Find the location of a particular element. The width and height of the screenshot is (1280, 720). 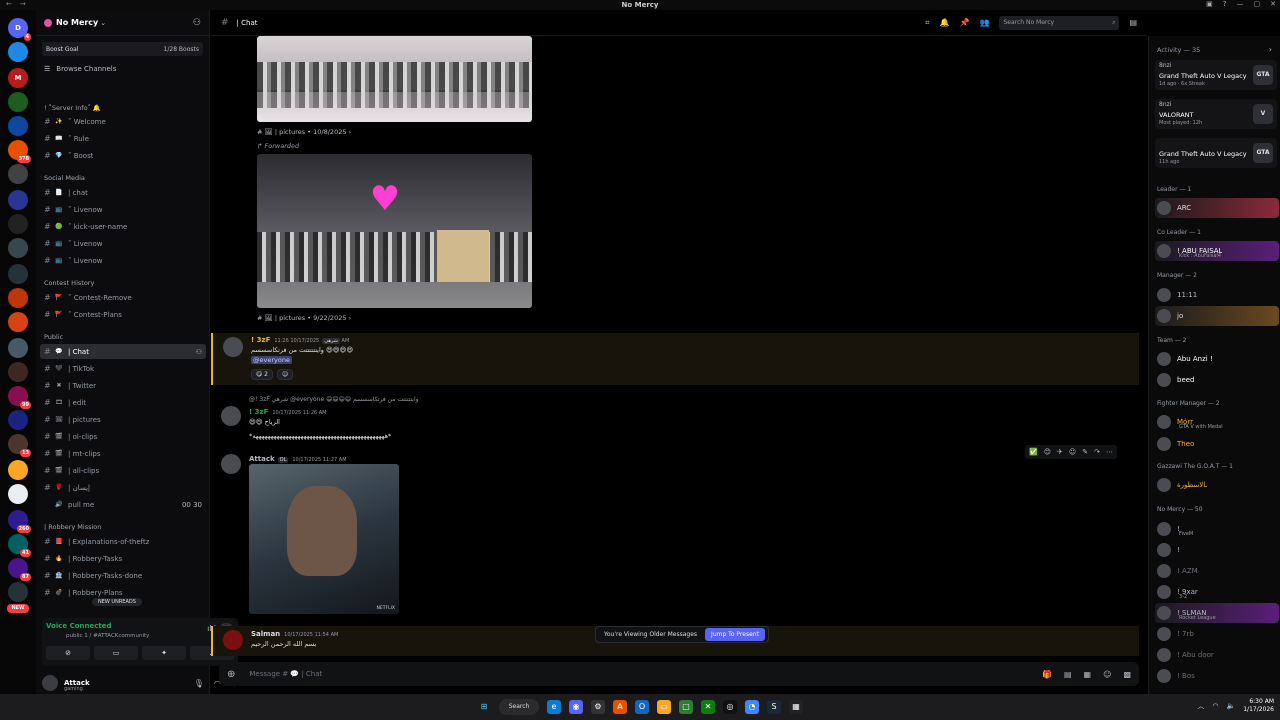

threads-icon: ⌗ is located at coordinates (927, 23).